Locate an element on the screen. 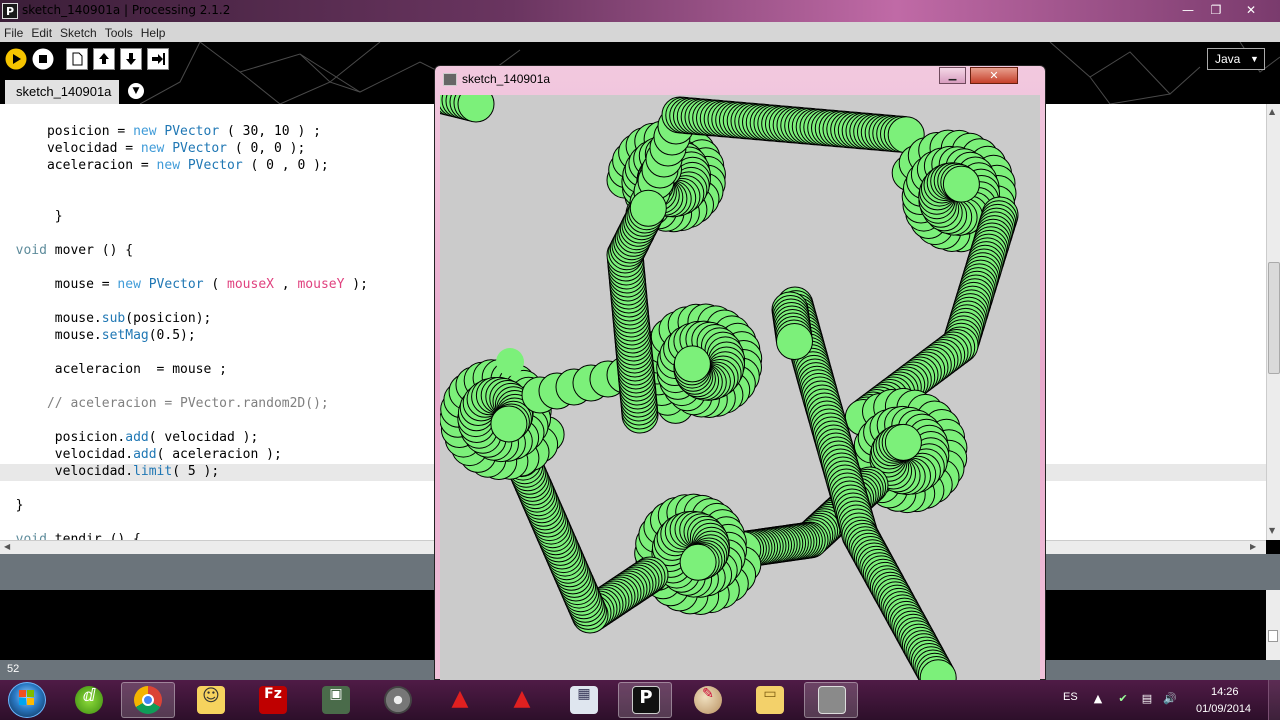 This screenshot has width=1280, height=720. media-player-icon: ⅆ is located at coordinates (89, 700).